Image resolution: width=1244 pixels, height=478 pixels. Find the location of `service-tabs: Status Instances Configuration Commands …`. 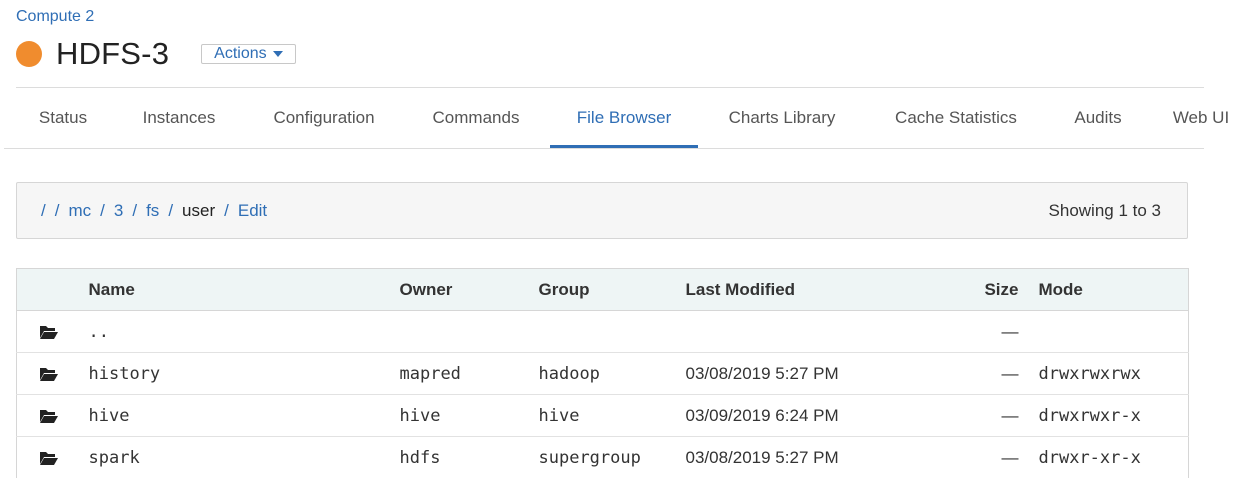

service-tabs: Status Instances Configuration Commands … is located at coordinates (622, 118).